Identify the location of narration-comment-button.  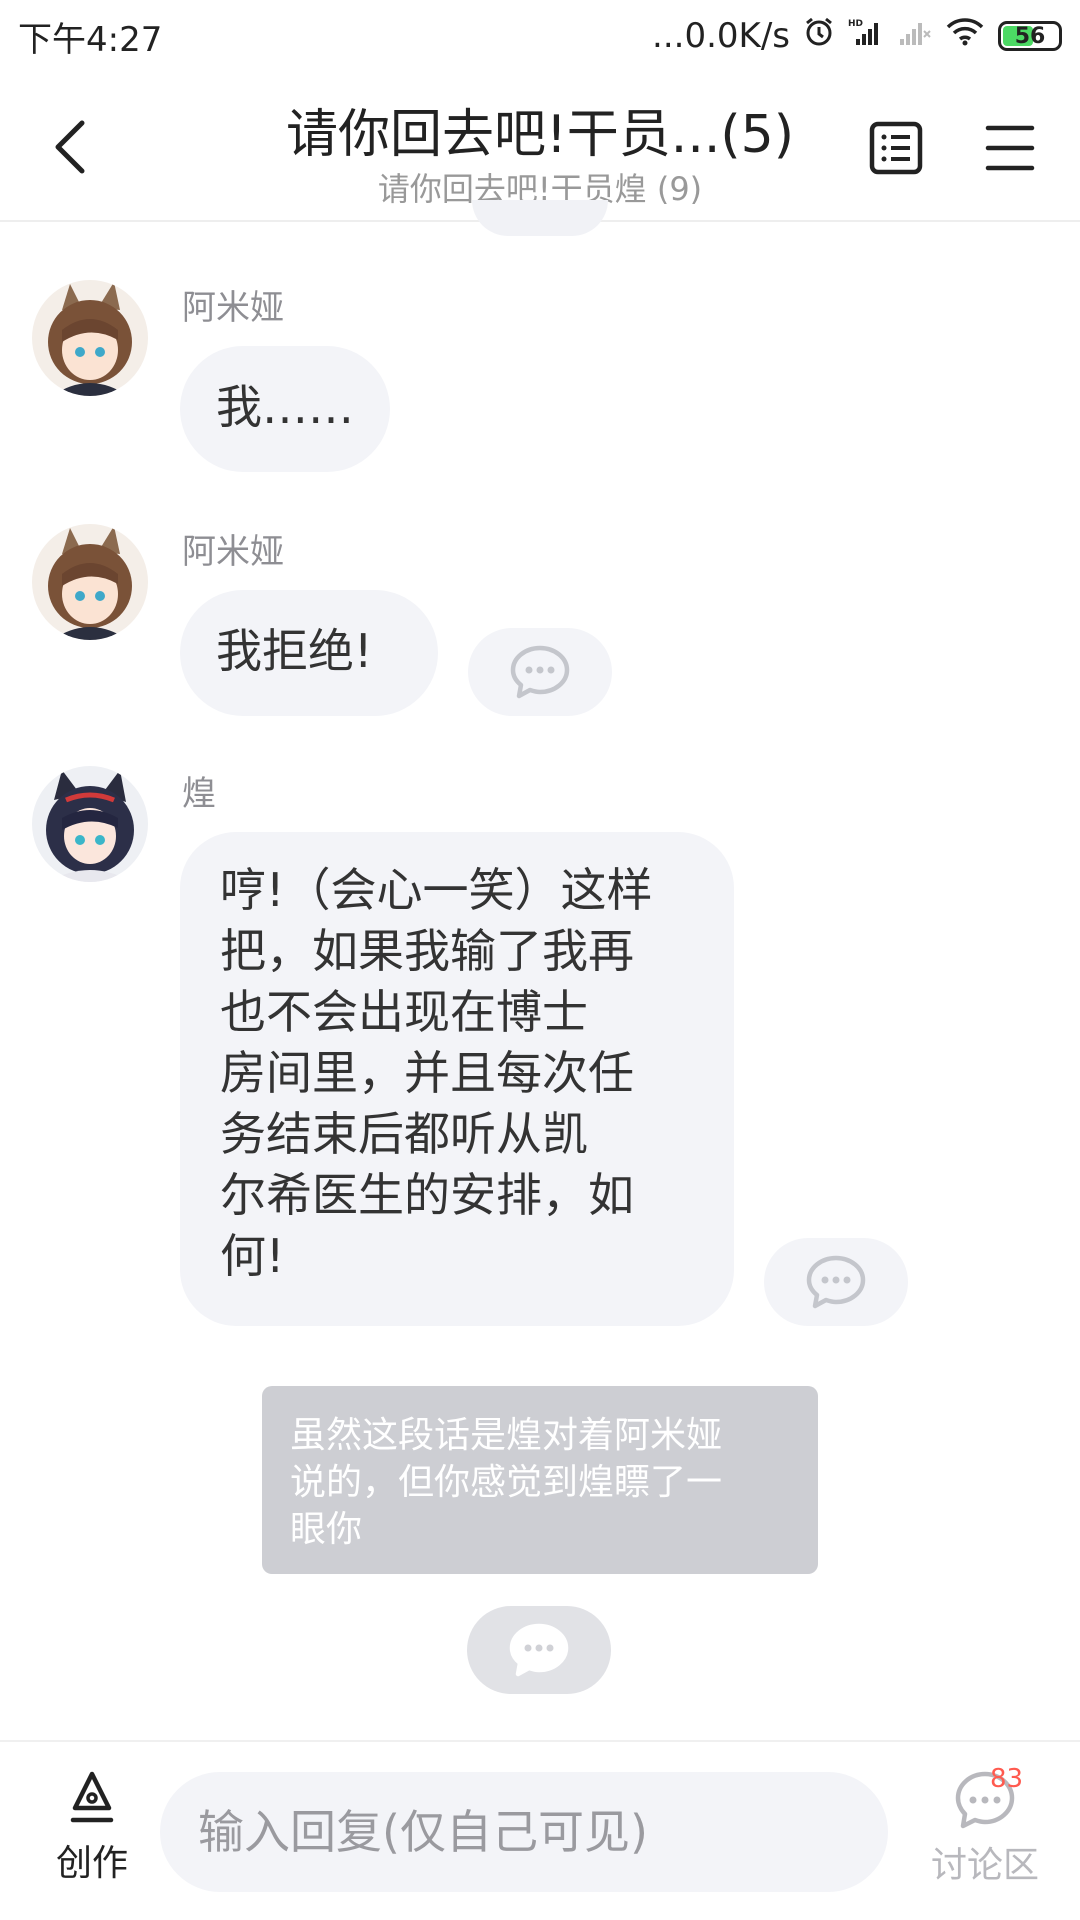
(539, 1650).